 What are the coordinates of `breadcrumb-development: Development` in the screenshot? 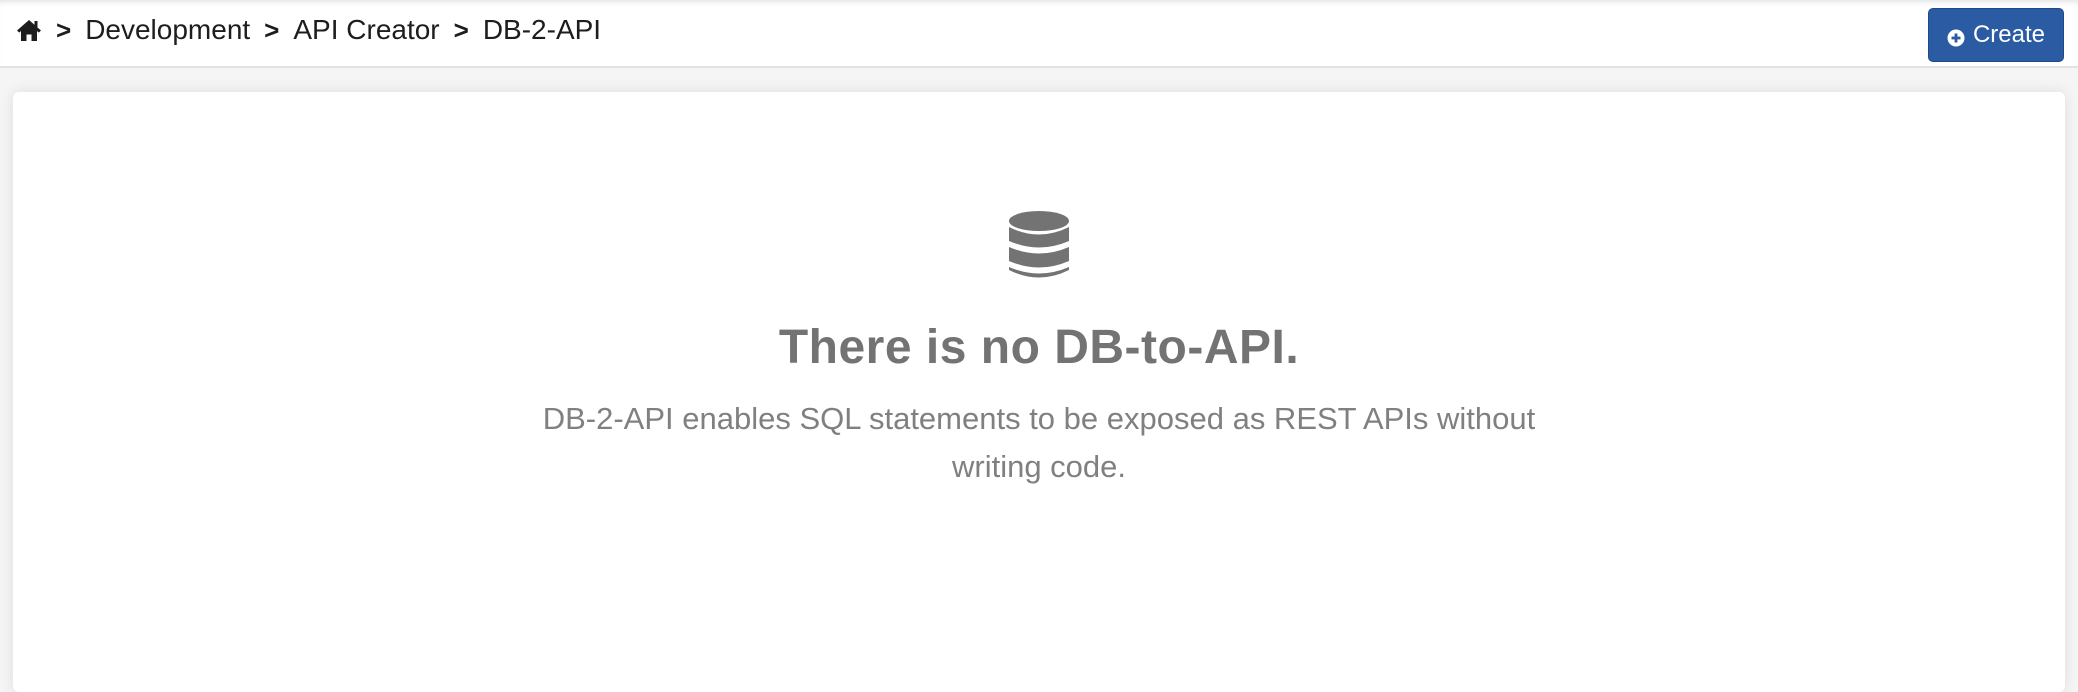 It's located at (167, 30).